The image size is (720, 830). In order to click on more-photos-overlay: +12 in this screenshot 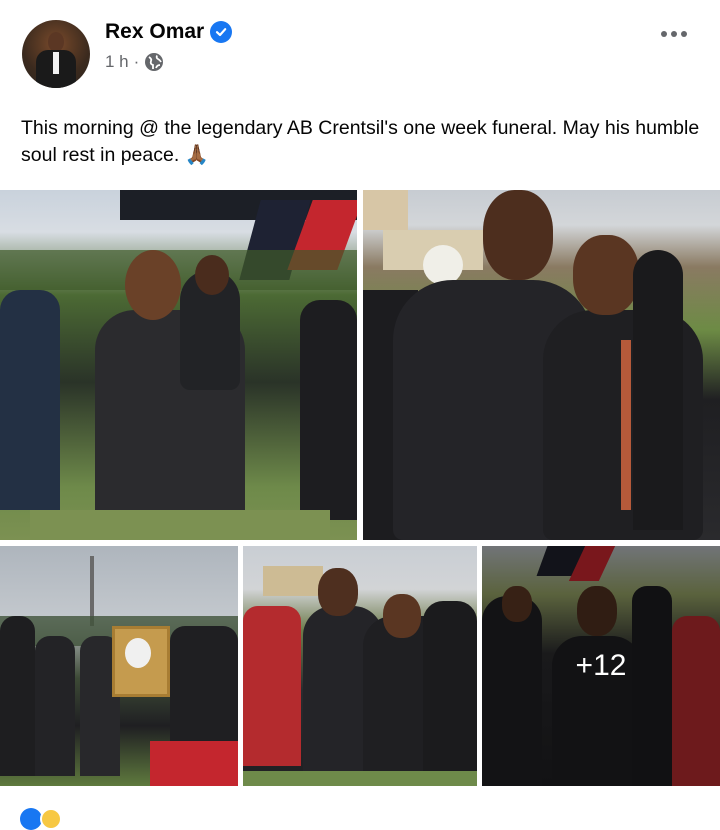, I will do `click(601, 666)`.